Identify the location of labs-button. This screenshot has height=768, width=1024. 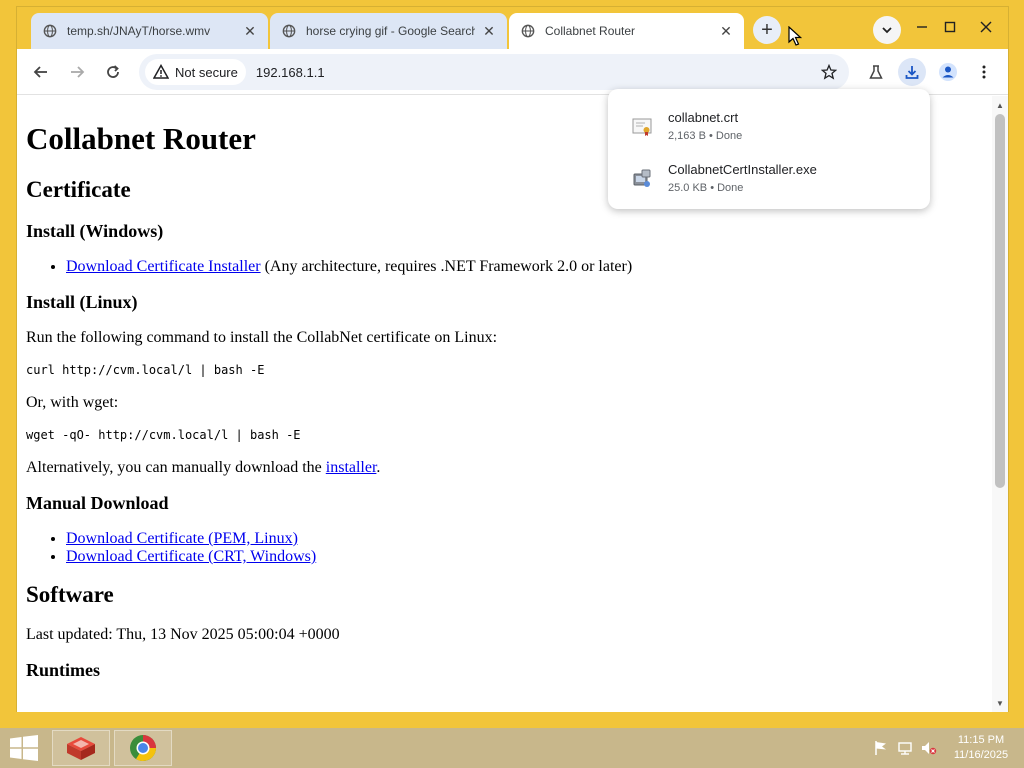
(876, 72).